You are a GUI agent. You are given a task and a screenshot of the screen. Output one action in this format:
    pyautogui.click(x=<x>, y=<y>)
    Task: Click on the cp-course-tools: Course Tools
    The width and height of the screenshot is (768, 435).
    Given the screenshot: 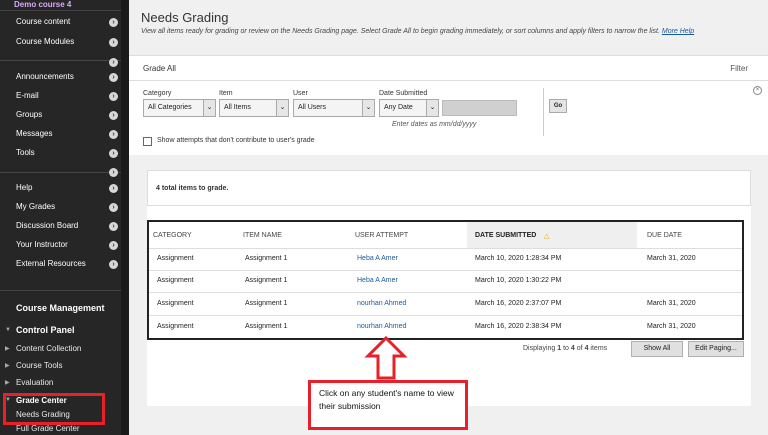 What is the action you would take?
    pyautogui.click(x=39, y=365)
    